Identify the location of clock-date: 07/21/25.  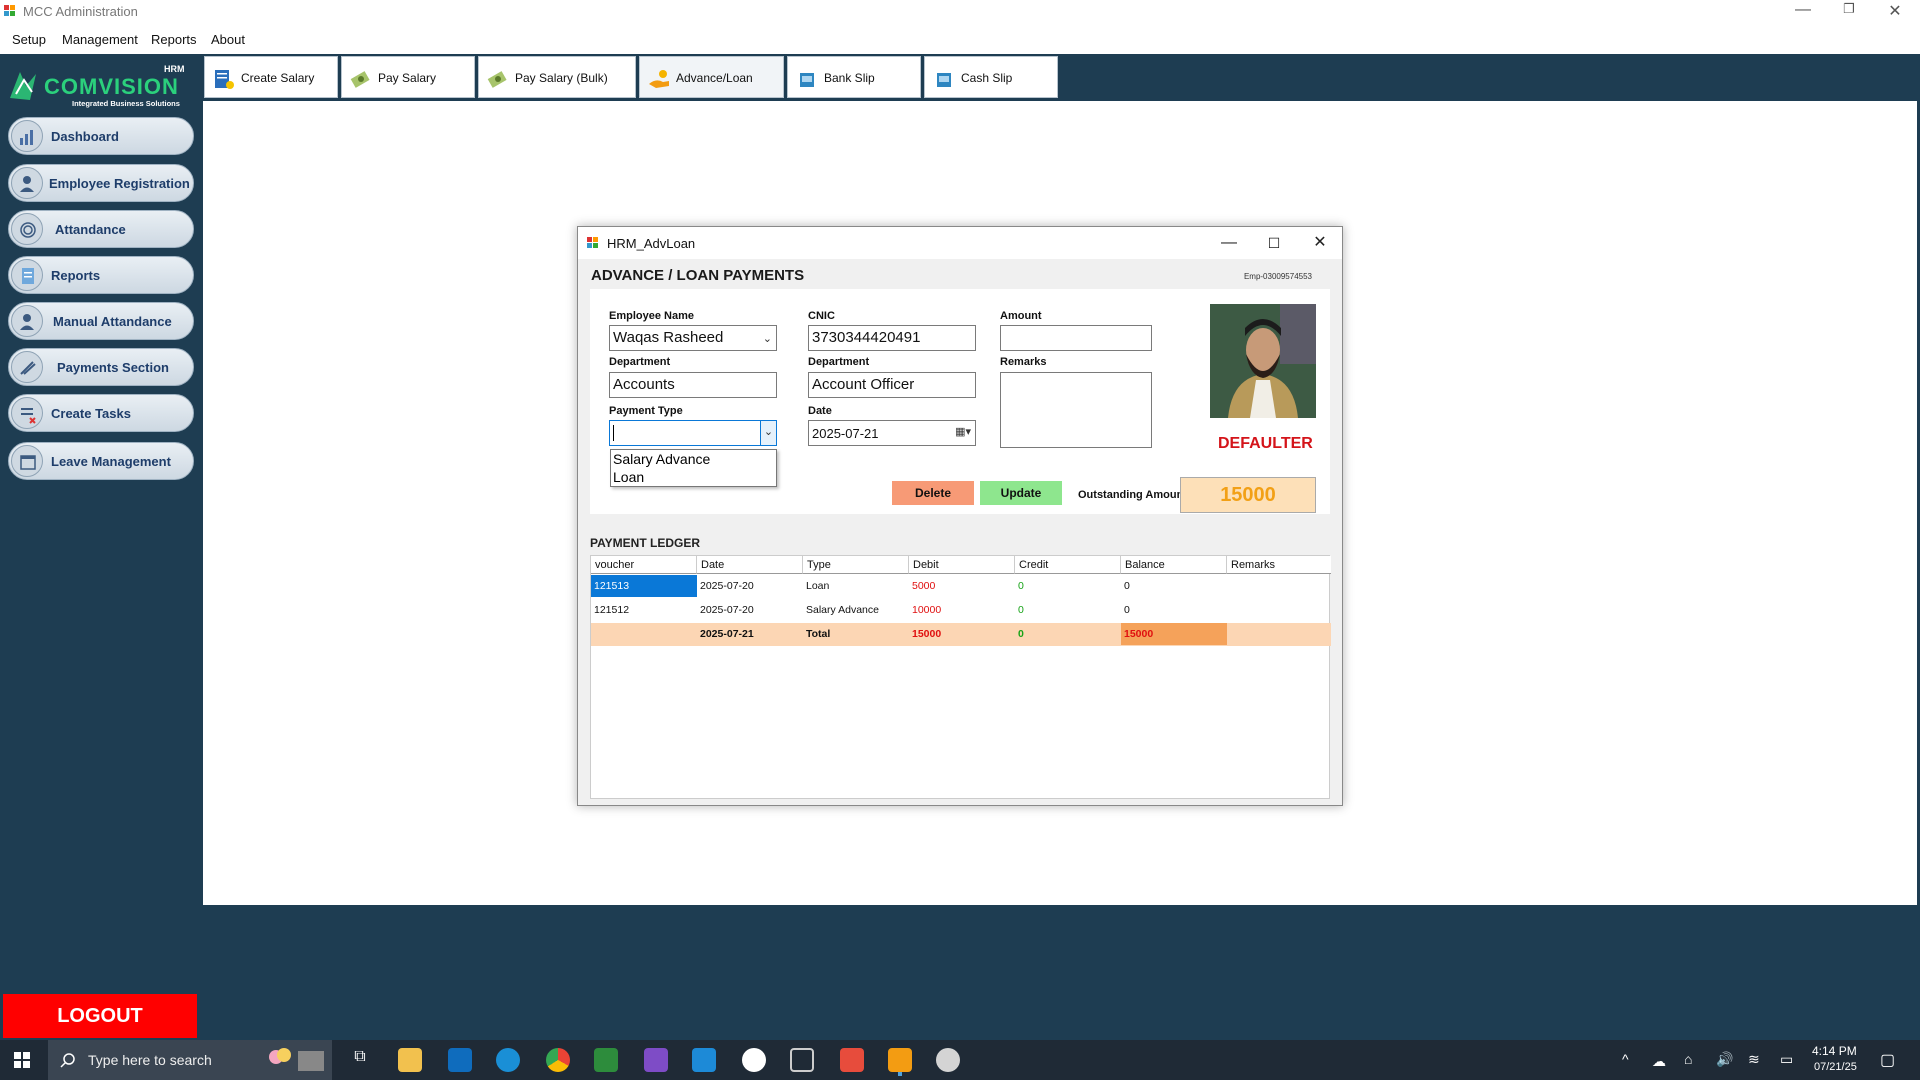
(1835, 1067).